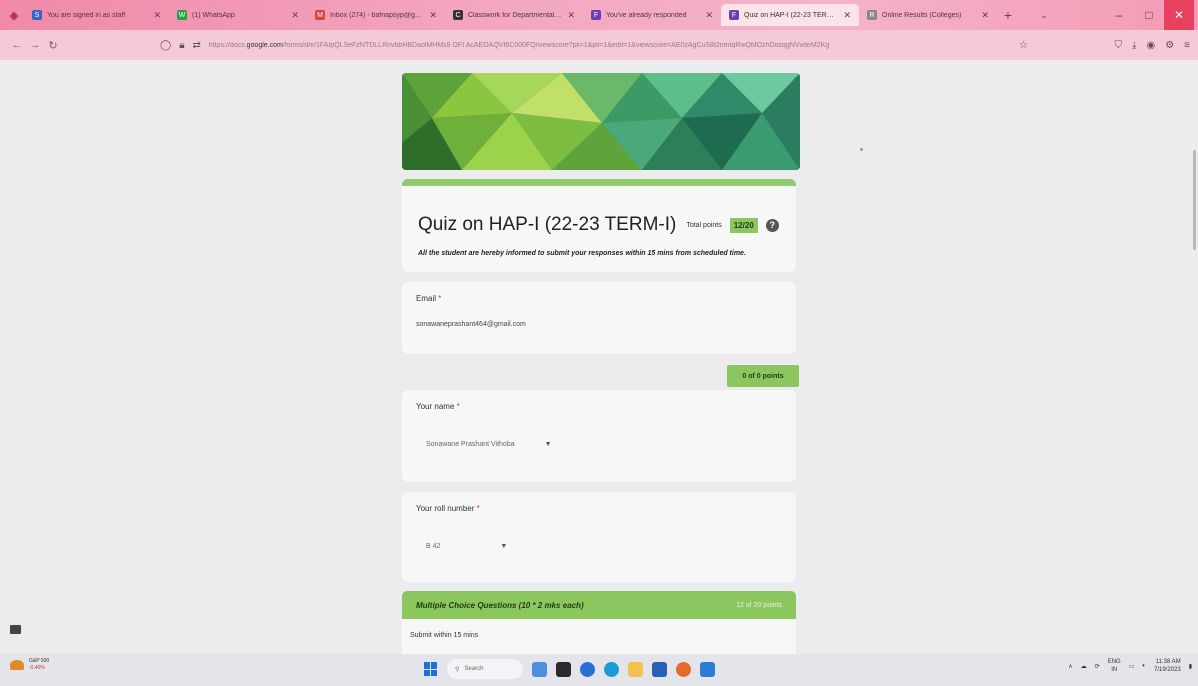 The height and width of the screenshot is (686, 1198). I want to click on market-widget-text: G&P 500 -0.40%, so click(39, 665).